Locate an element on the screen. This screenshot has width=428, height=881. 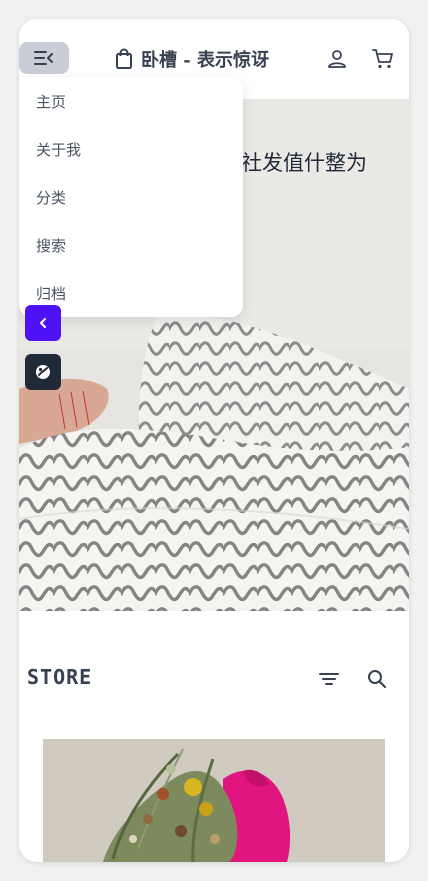
menu-item-home: 主页 is located at coordinates (51, 101).